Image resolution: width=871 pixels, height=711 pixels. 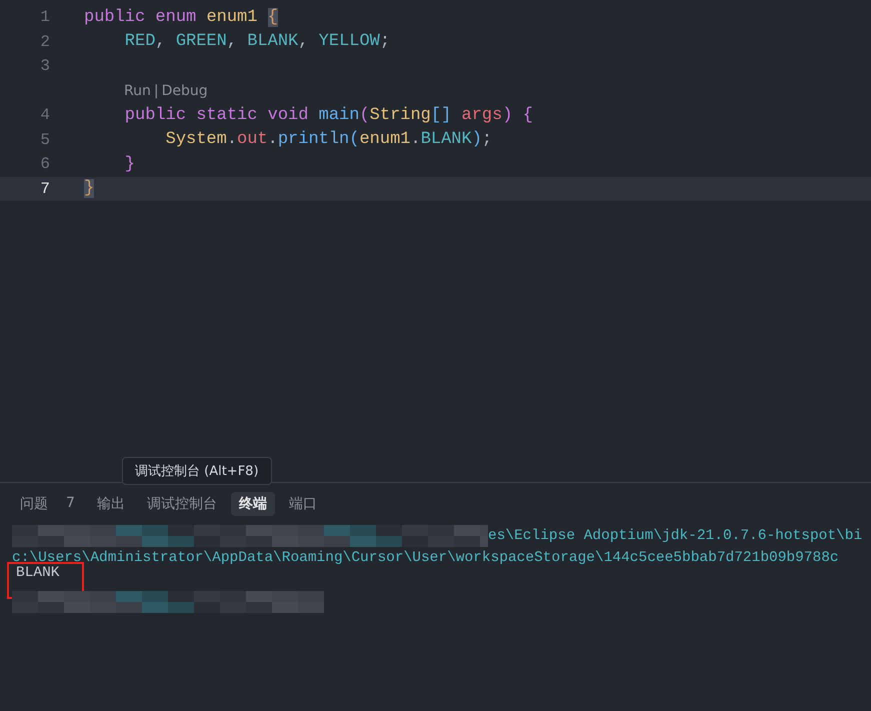 I want to click on code-line: public static void main(String[] args) {, so click(x=328, y=115).